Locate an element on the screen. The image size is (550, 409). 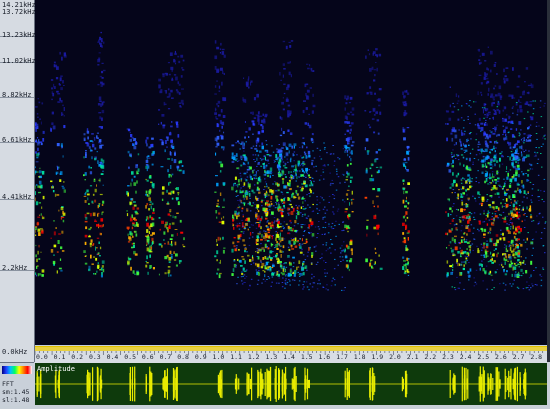
time-label: 1.1 is located at coordinates (236, 357).